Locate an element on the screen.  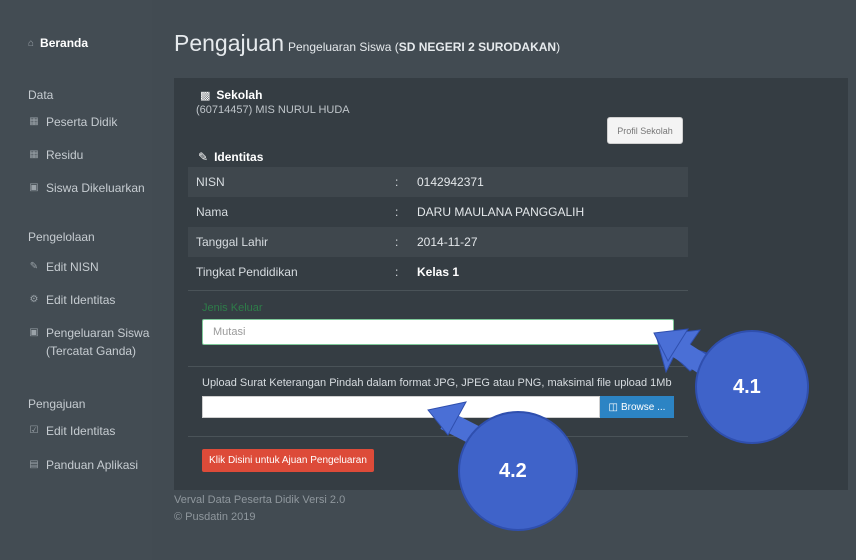
row-value: 0142942371 is located at coordinates (450, 182).